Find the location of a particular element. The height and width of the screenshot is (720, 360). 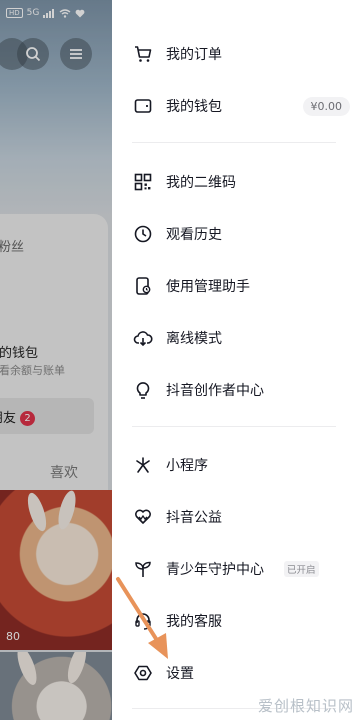

menu-label: 小程序 is located at coordinates (187, 466).